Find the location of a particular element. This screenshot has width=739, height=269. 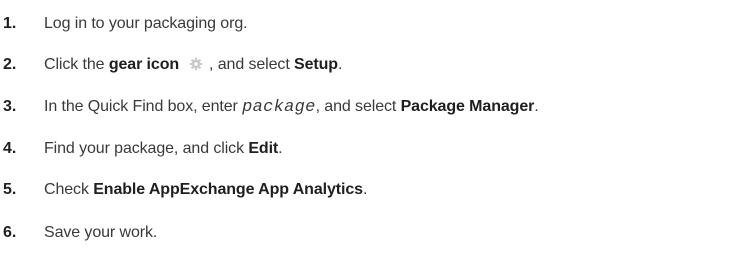

step-number: 3. is located at coordinates (10, 106).